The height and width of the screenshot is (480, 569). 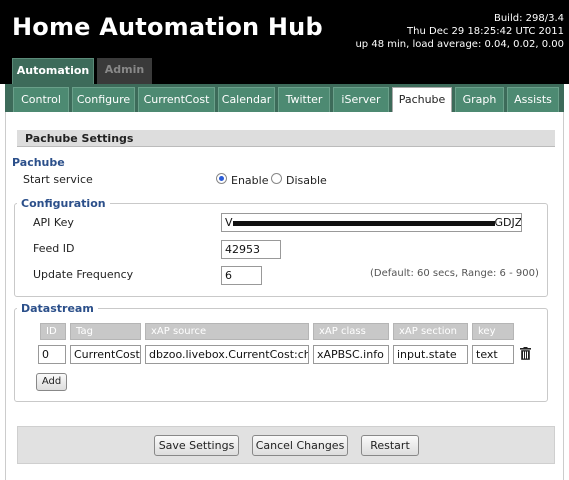 I want to click on server-datetime: Thu Dec 29 18:25:42 UTC 2011, so click(x=485, y=31).